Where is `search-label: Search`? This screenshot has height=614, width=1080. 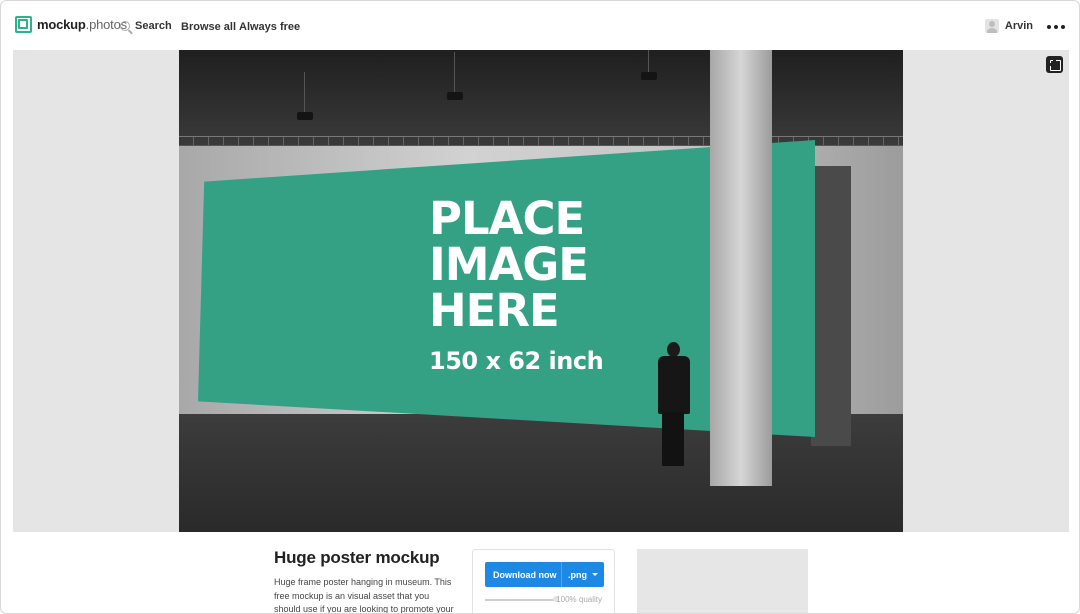 search-label: Search is located at coordinates (153, 26).